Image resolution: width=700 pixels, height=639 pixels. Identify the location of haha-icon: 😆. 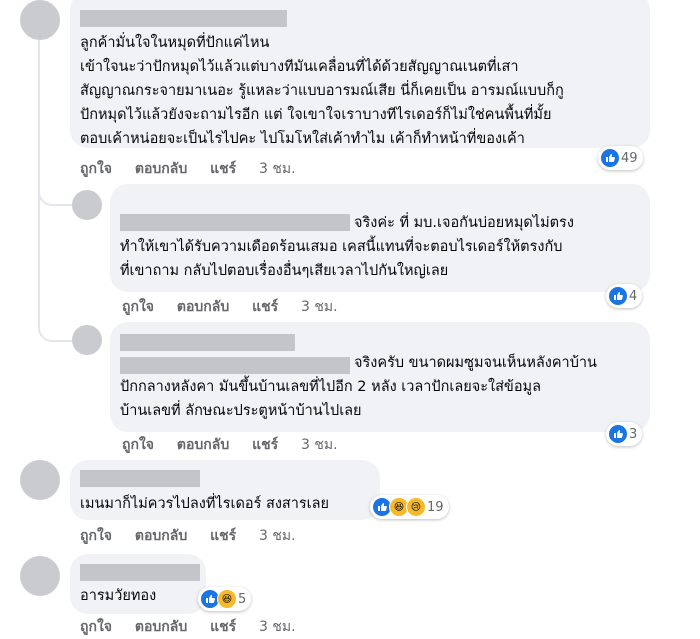
(227, 599).